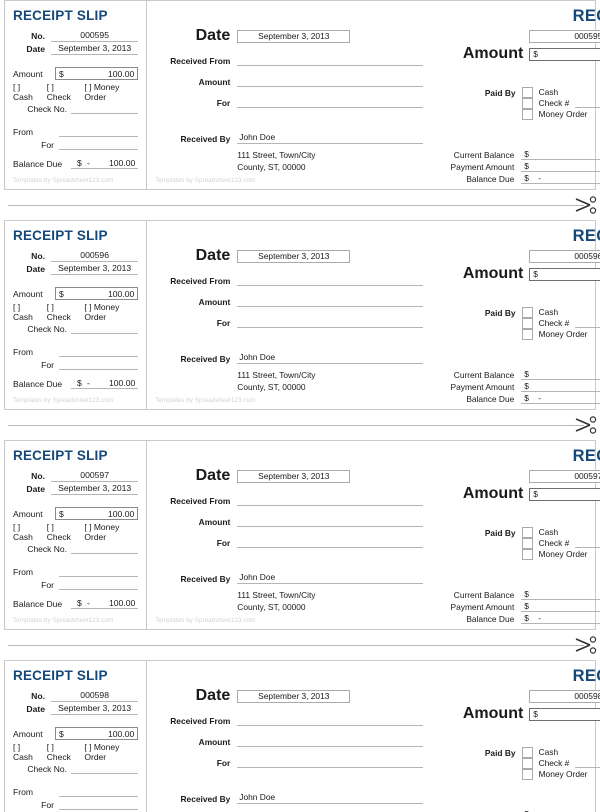  I want to click on slip-payment-options: [ ] Cash [ ] Check [ ] Money Order, so click(75, 752).